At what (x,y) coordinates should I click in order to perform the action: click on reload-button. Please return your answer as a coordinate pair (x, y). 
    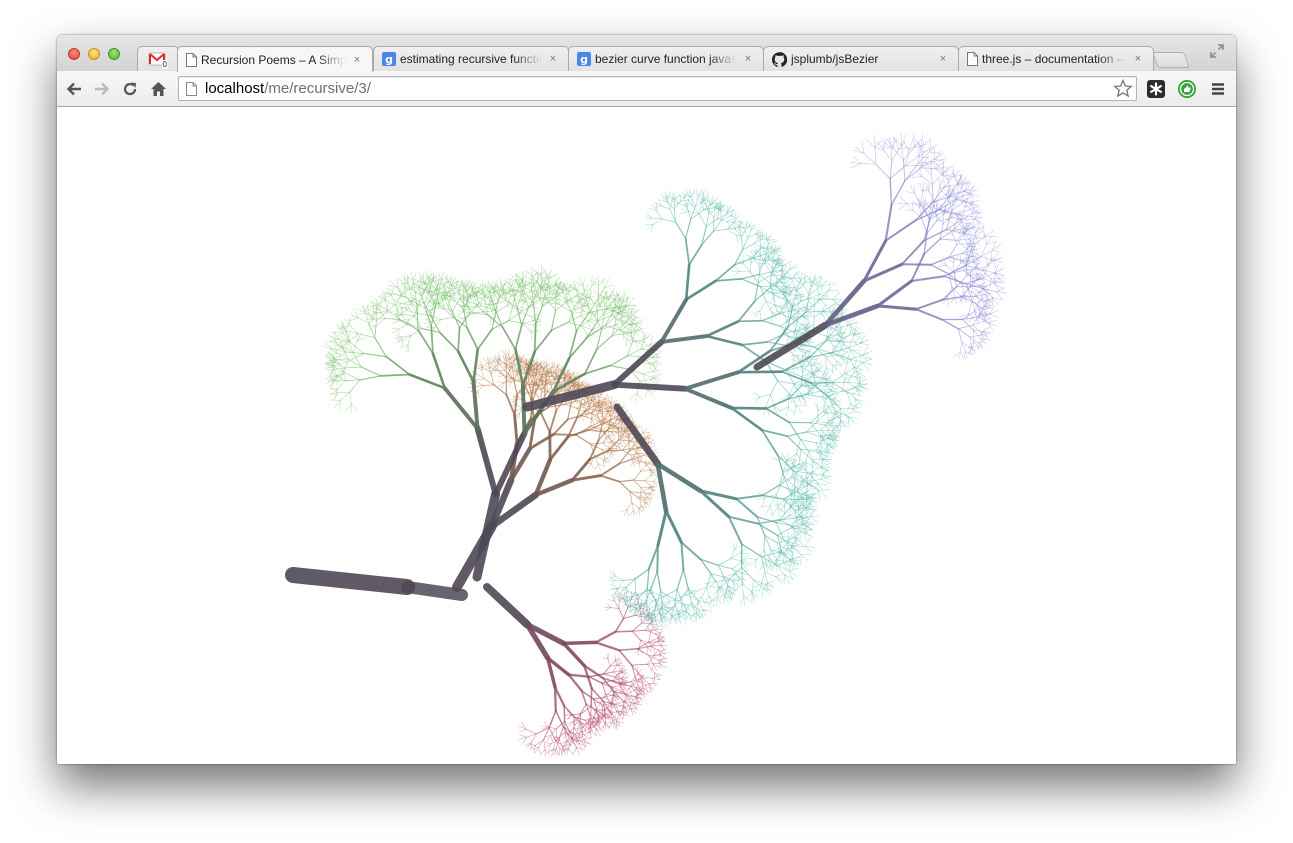
    Looking at the image, I should click on (130, 89).